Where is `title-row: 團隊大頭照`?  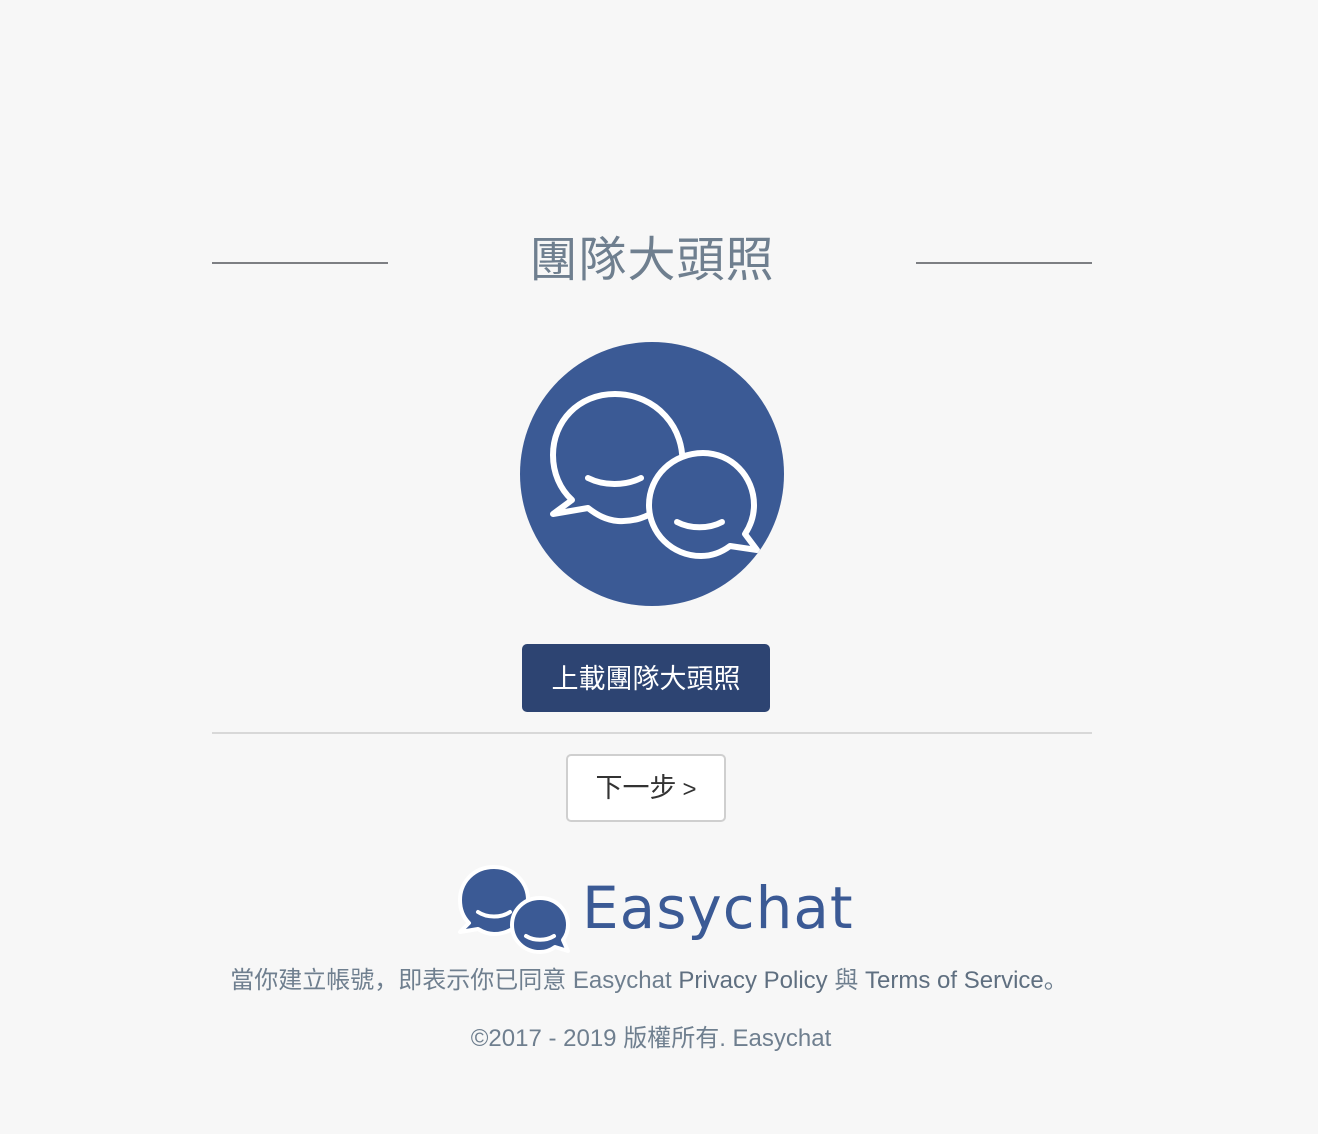
title-row: 團隊大頭照 is located at coordinates (652, 263).